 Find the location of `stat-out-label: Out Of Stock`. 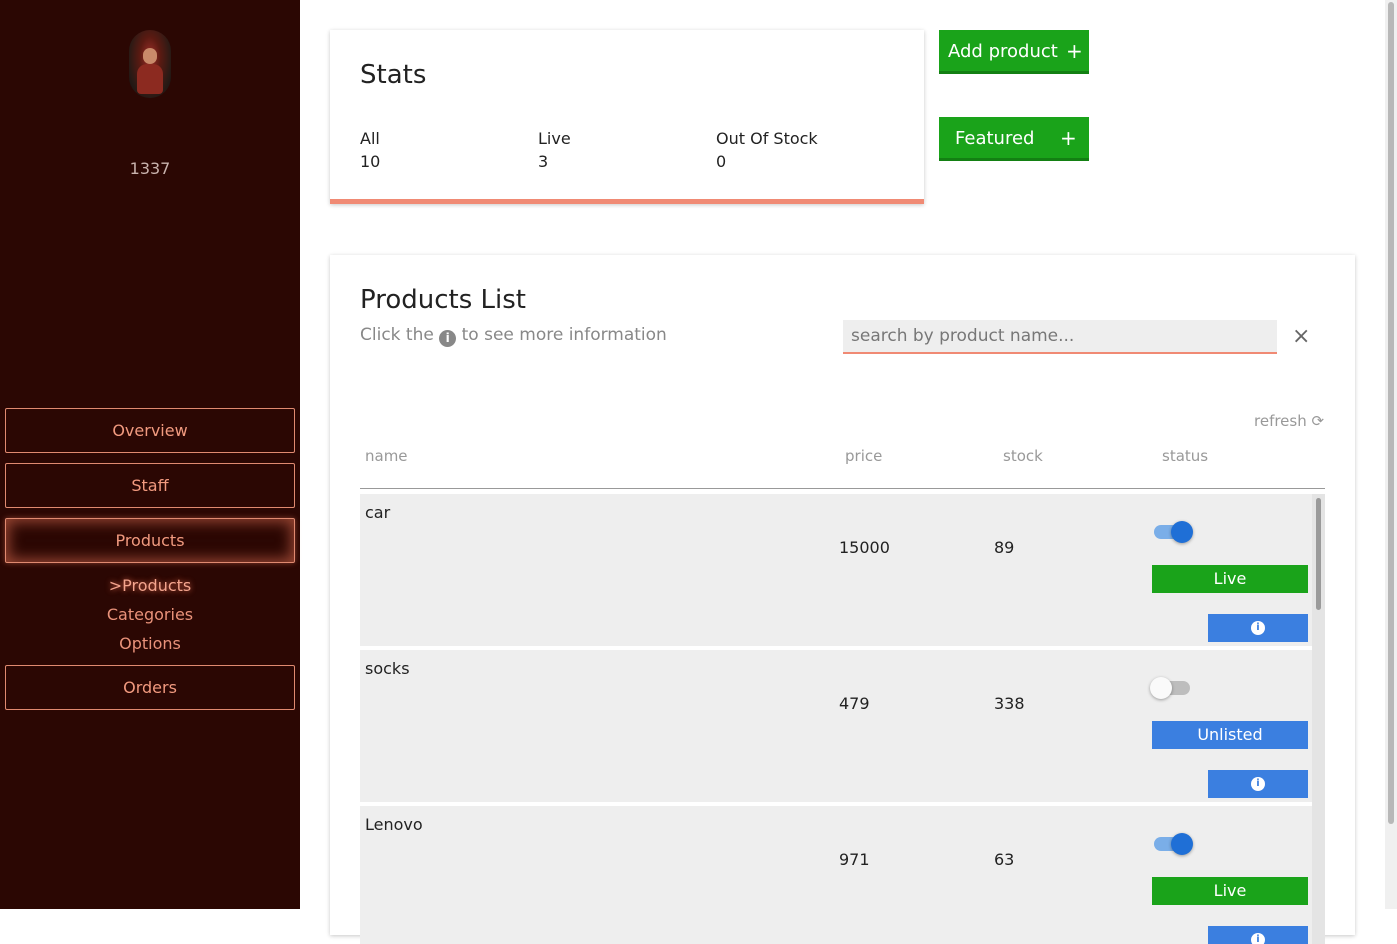

stat-out-label: Out Of Stock is located at coordinates (767, 138).